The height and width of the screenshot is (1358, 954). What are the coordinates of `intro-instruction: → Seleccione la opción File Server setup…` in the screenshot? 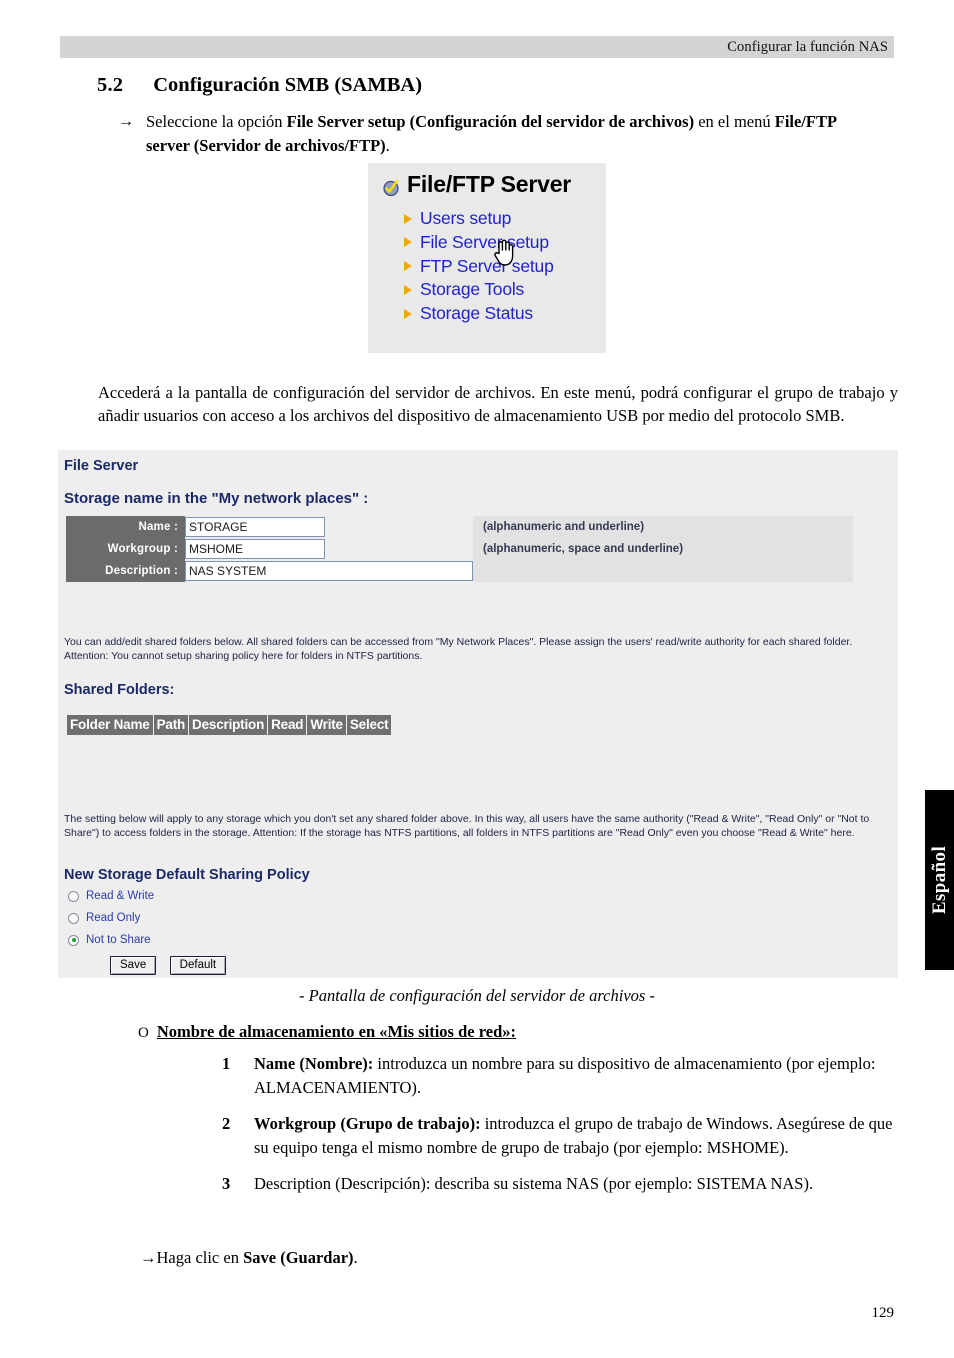 It's located at (498, 134).